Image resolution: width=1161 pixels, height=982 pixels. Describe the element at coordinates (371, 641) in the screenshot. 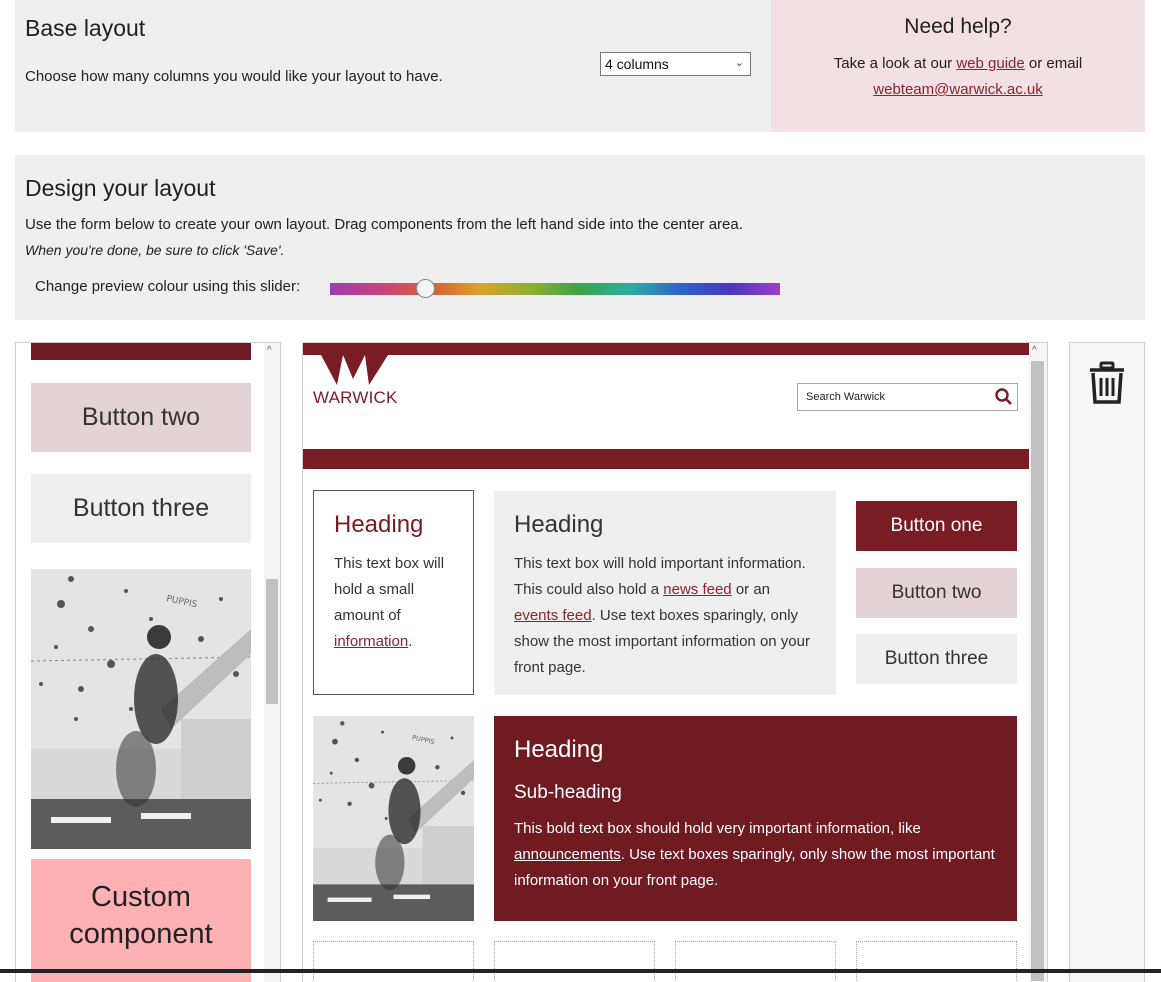

I see `information-link: information` at that location.